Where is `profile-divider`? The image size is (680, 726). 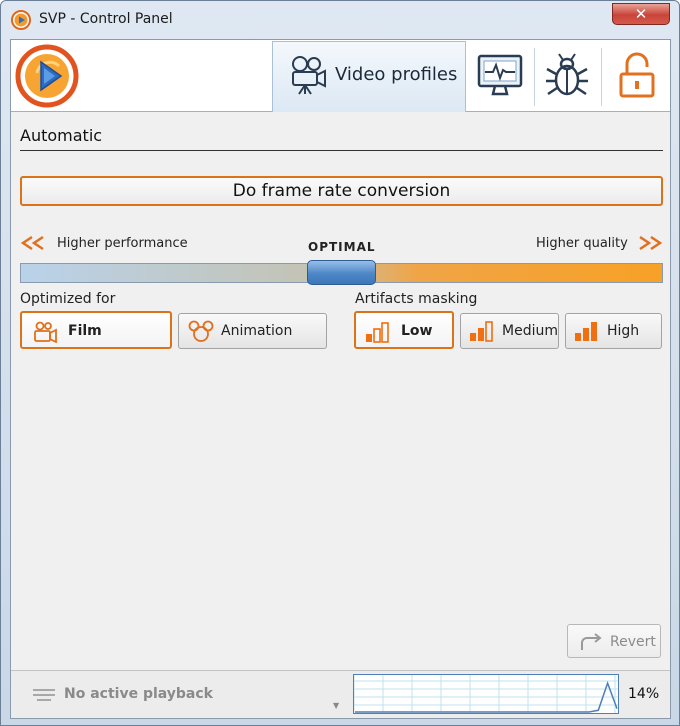 profile-divider is located at coordinates (341, 150).